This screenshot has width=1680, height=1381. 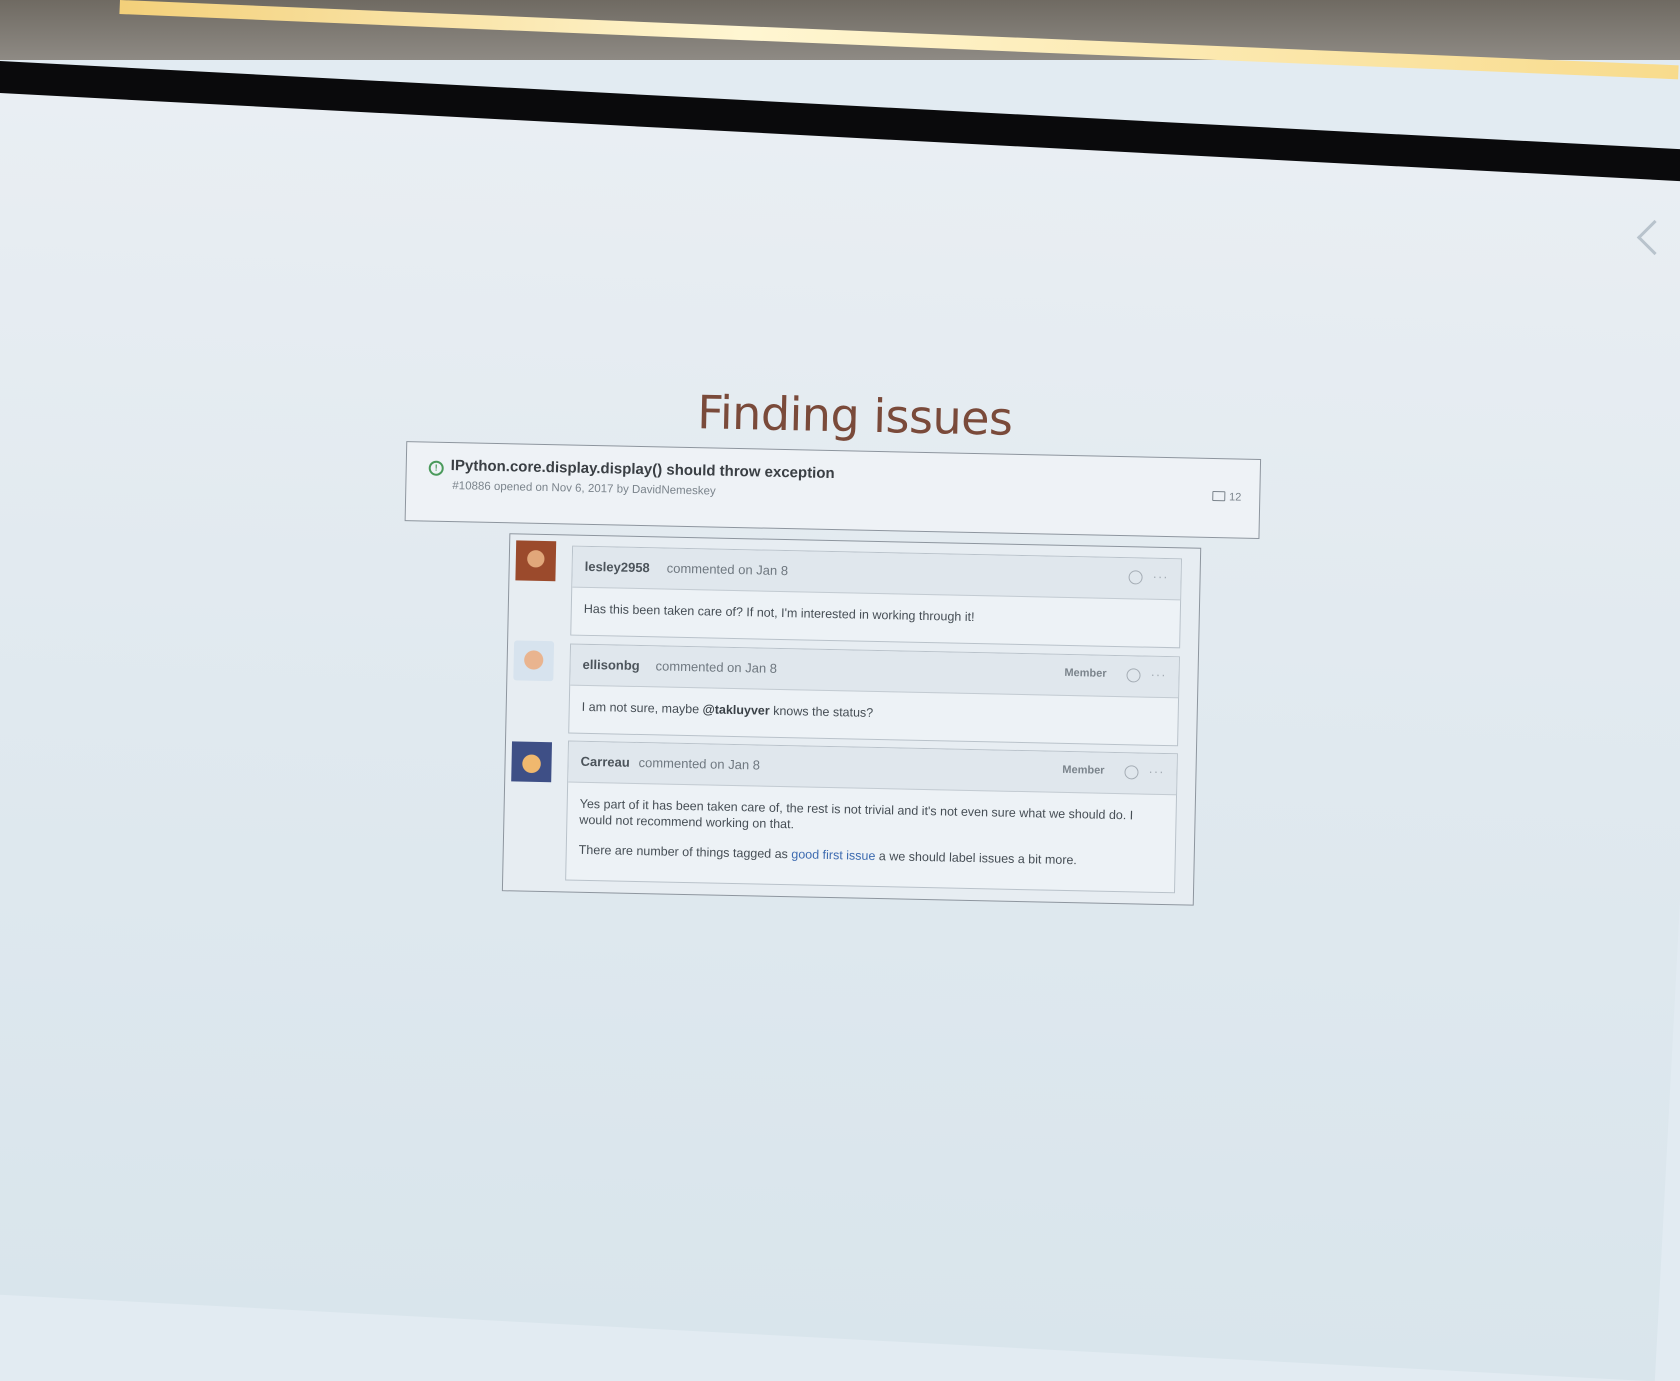 What do you see at coordinates (685, 852) in the screenshot?
I see `comment-text: There are number of things tagged as` at bounding box center [685, 852].